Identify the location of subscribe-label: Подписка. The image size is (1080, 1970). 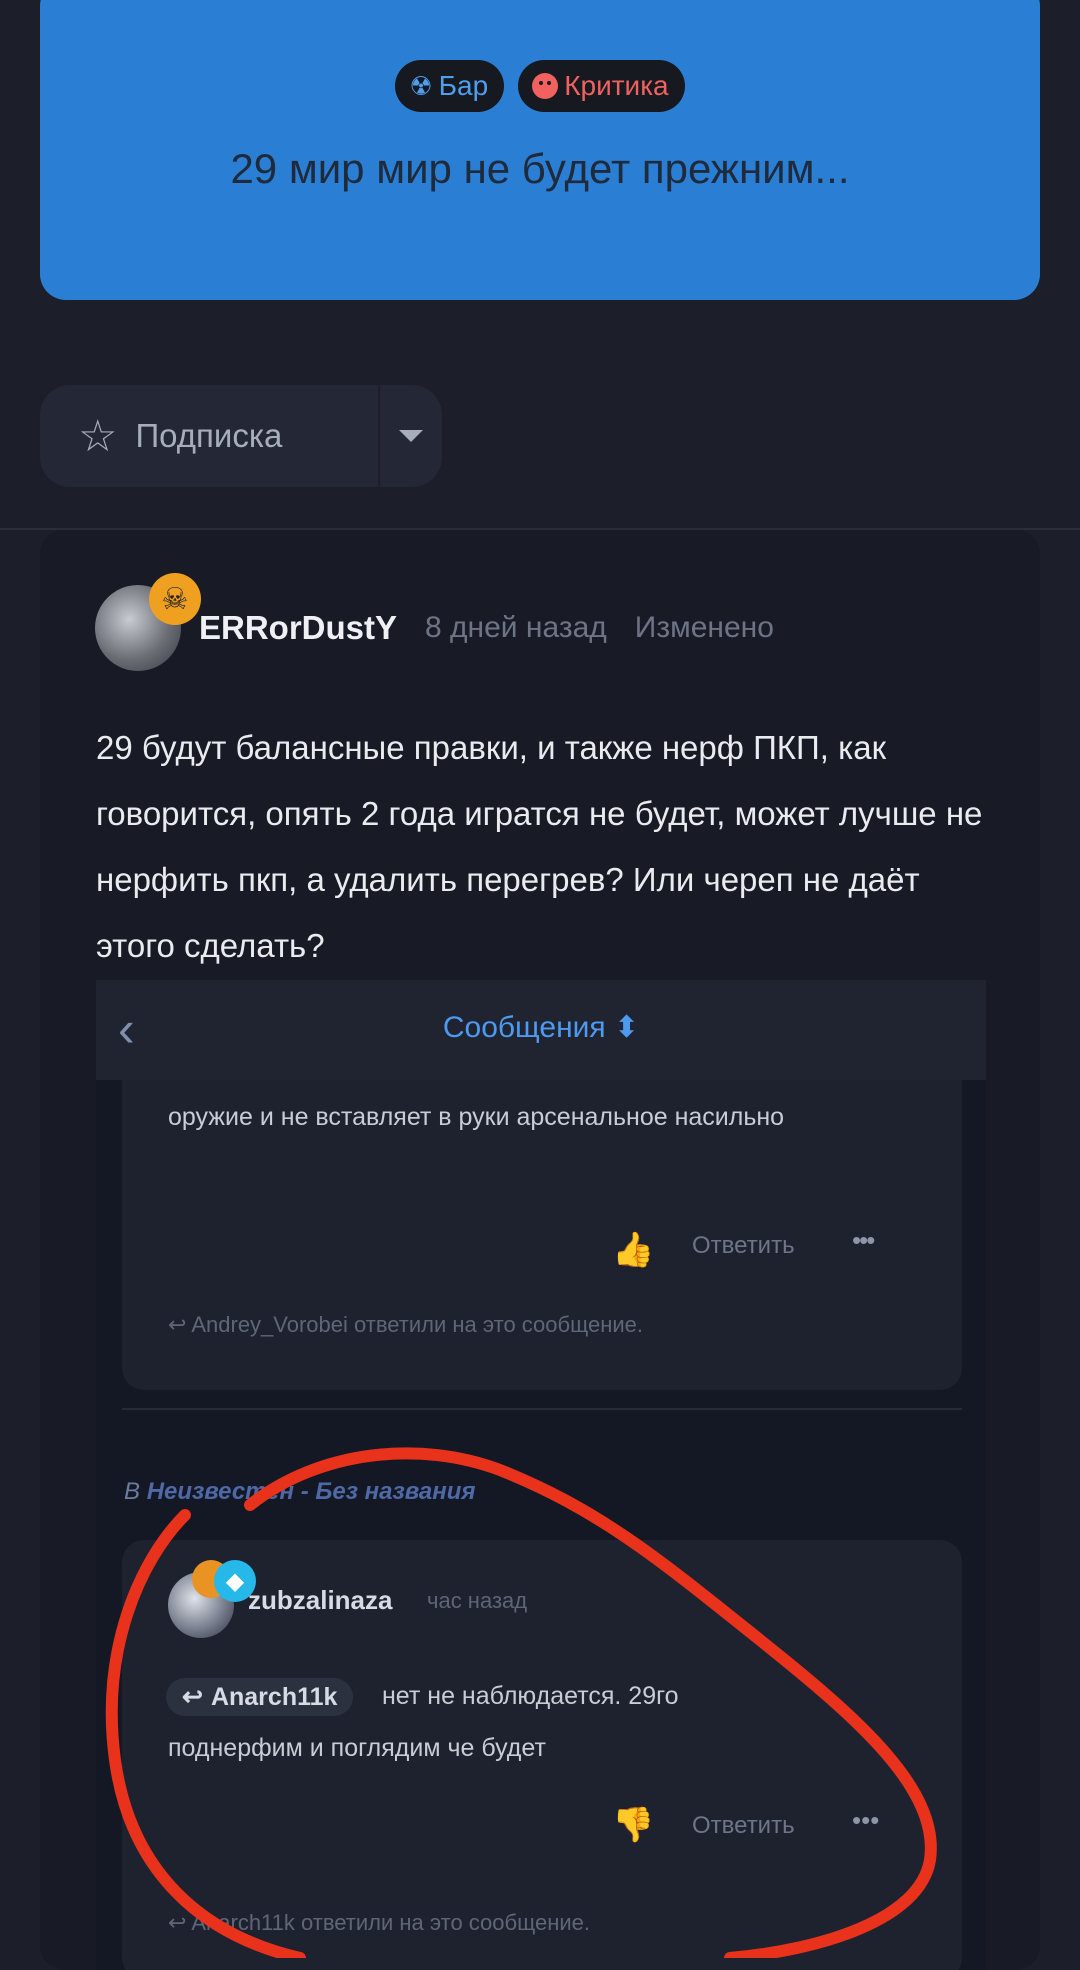
(209, 435).